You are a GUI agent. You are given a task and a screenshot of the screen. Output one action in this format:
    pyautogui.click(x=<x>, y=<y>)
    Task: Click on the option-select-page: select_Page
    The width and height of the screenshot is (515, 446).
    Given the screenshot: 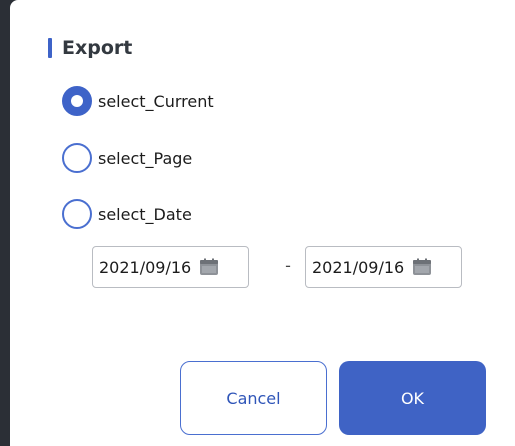 What is the action you would take?
    pyautogui.click(x=127, y=158)
    